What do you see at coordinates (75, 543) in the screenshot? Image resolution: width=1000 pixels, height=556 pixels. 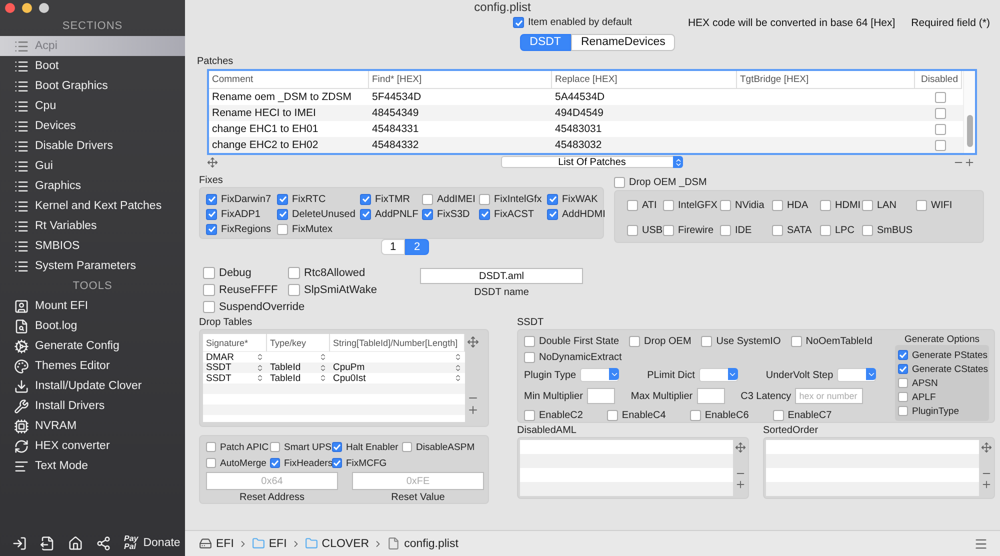 I see `home-icon` at bounding box center [75, 543].